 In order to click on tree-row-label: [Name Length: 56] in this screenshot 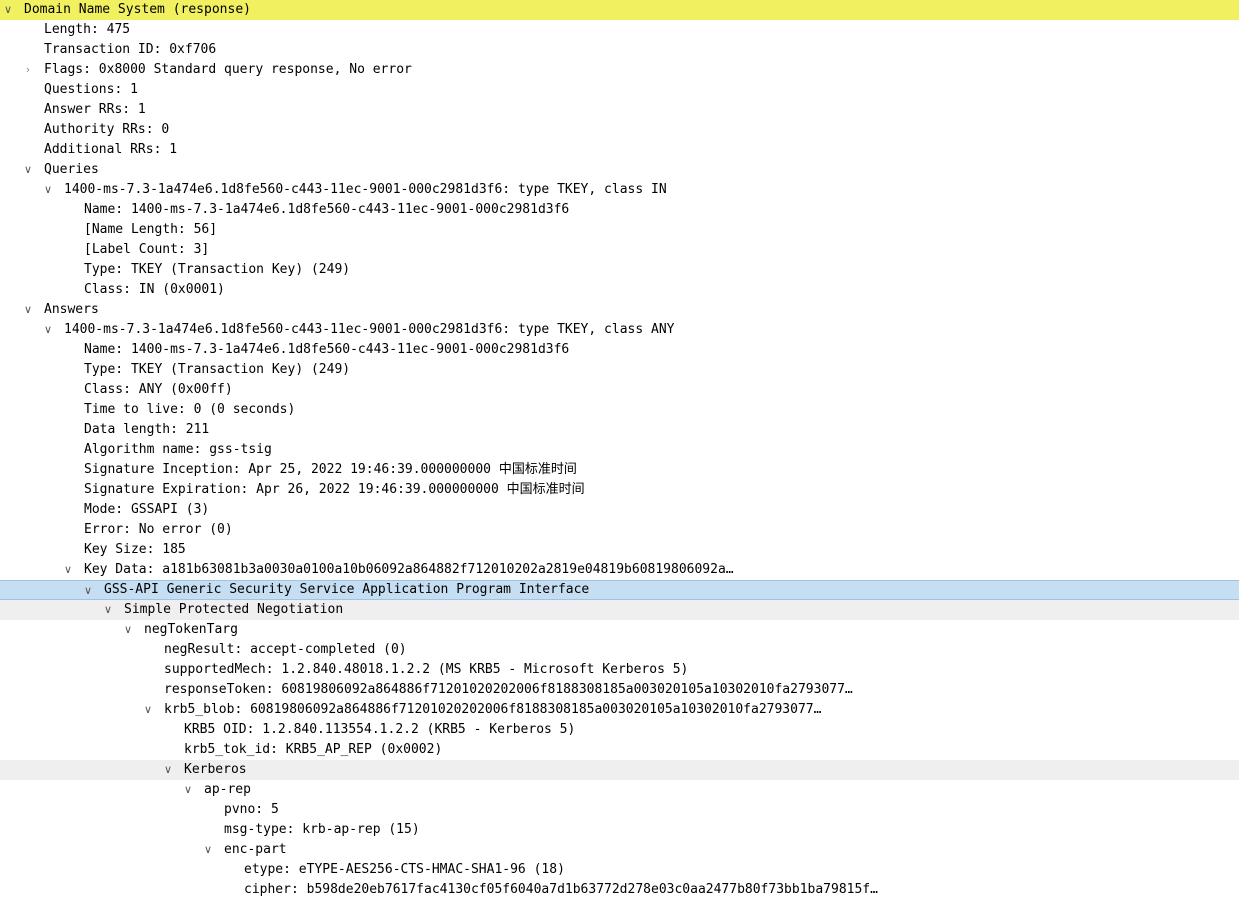, I will do `click(151, 229)`.